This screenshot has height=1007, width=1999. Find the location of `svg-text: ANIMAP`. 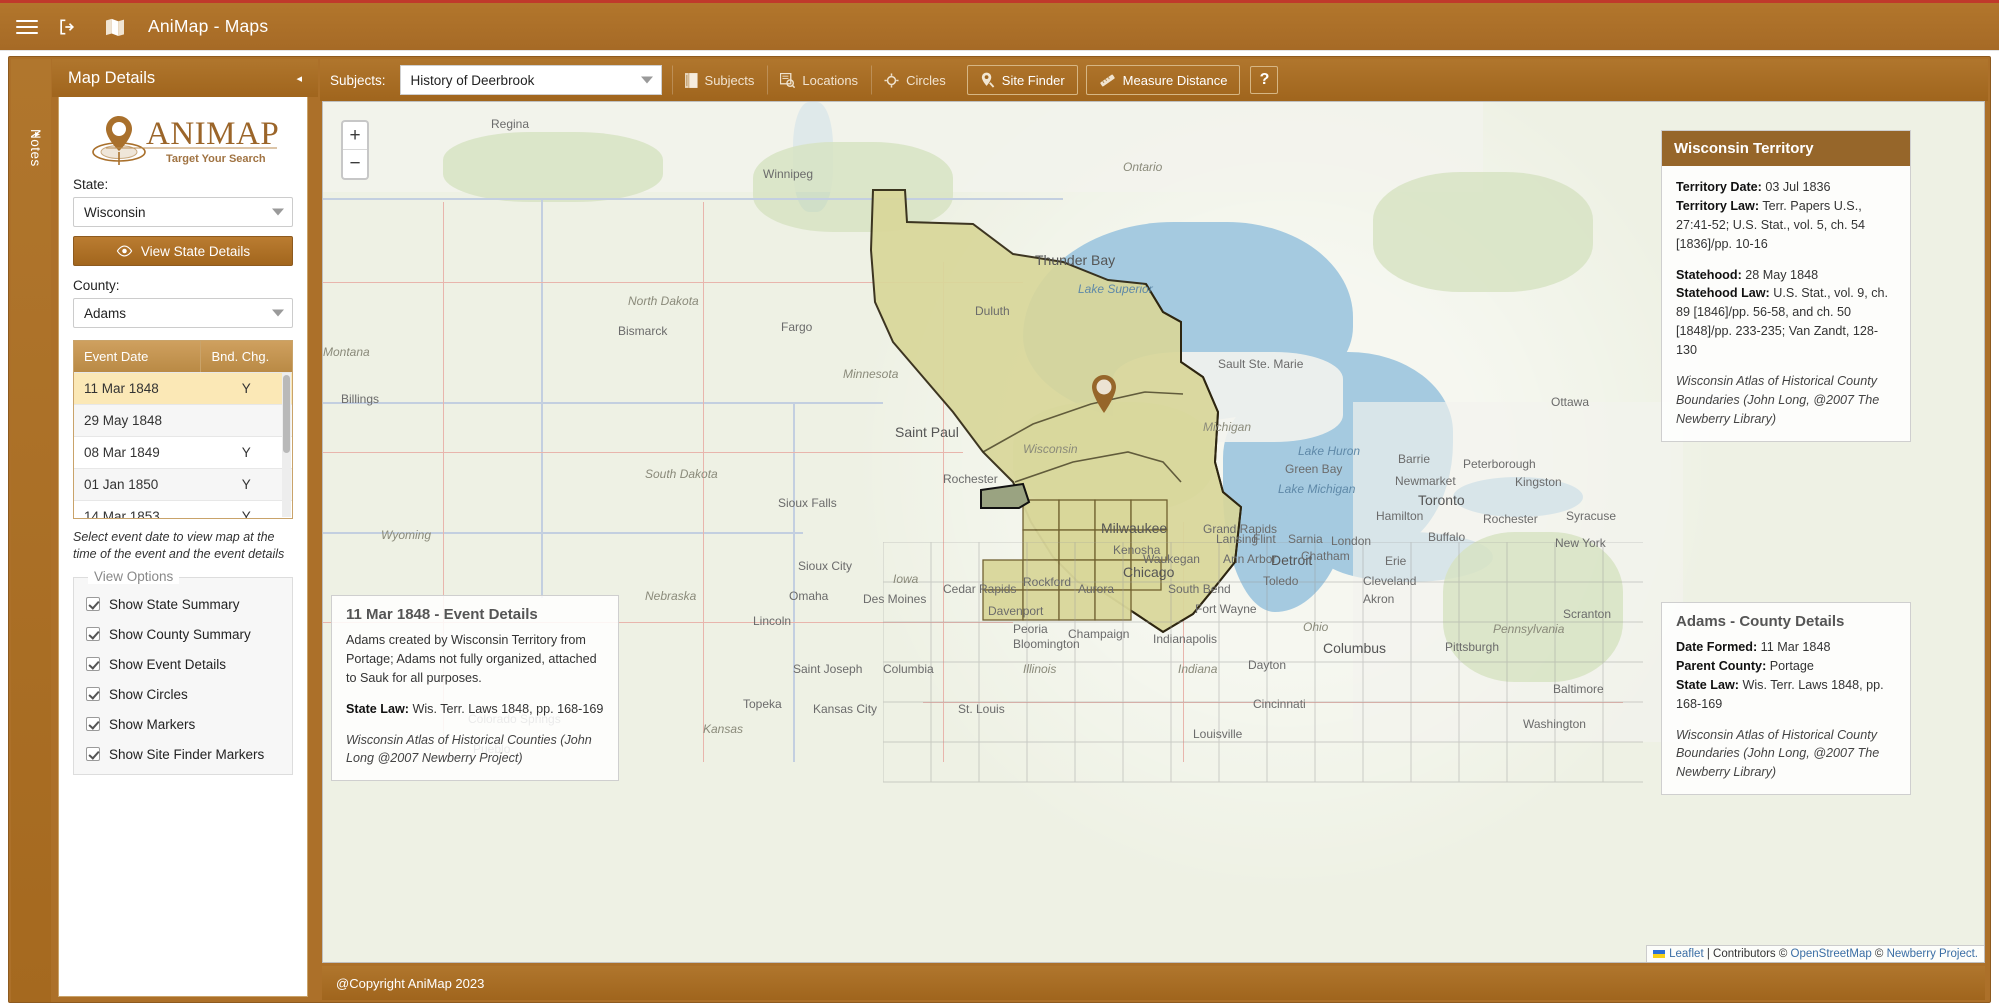

svg-text: ANIMAP is located at coordinates (212, 134).